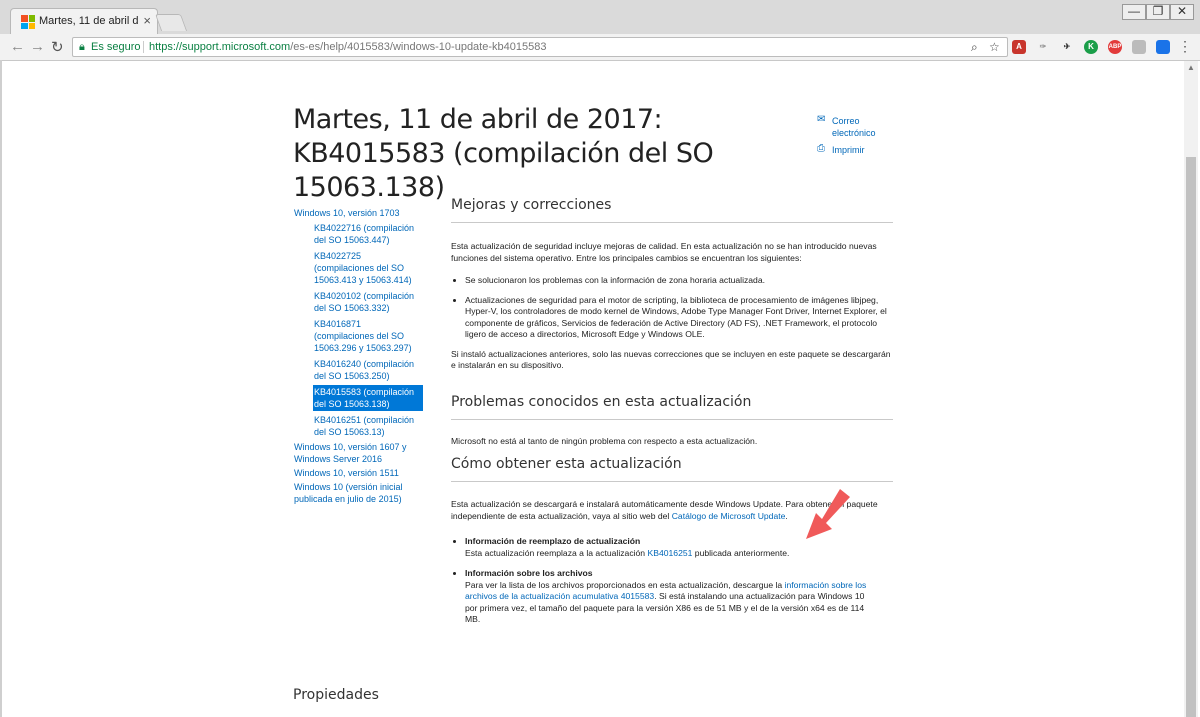 The image size is (1200, 717). Describe the element at coordinates (28, 22) in the screenshot. I see `microsoft-logo-icon` at that location.